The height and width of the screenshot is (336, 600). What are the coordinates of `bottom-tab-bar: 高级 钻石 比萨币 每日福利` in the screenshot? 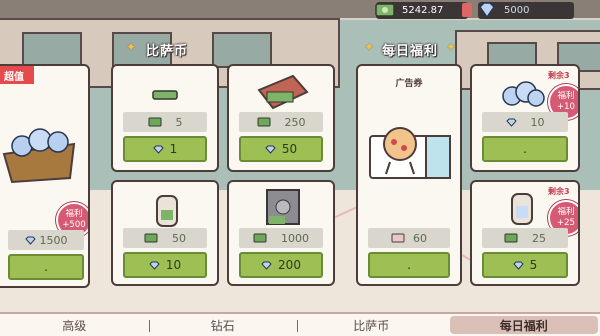 It's located at (300, 324).